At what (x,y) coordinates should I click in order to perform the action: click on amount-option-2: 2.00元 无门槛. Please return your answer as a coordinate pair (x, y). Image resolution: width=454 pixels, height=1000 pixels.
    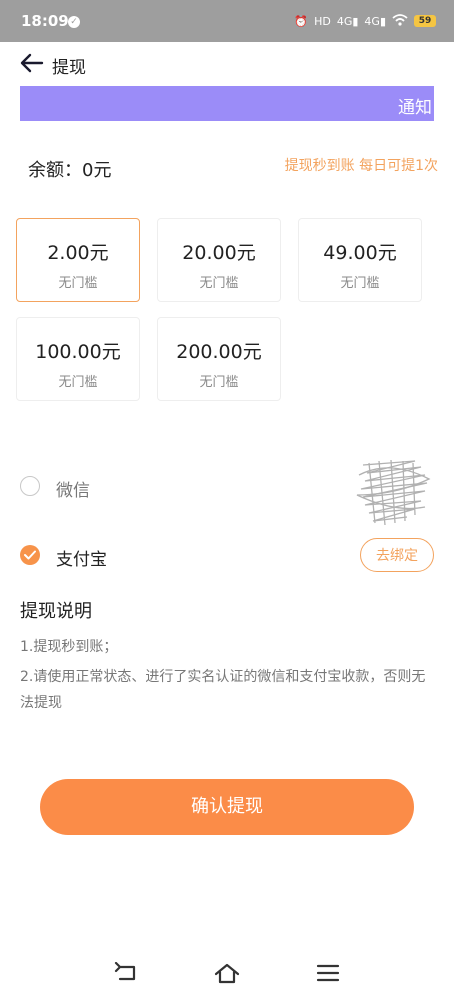
    Looking at the image, I should click on (78, 260).